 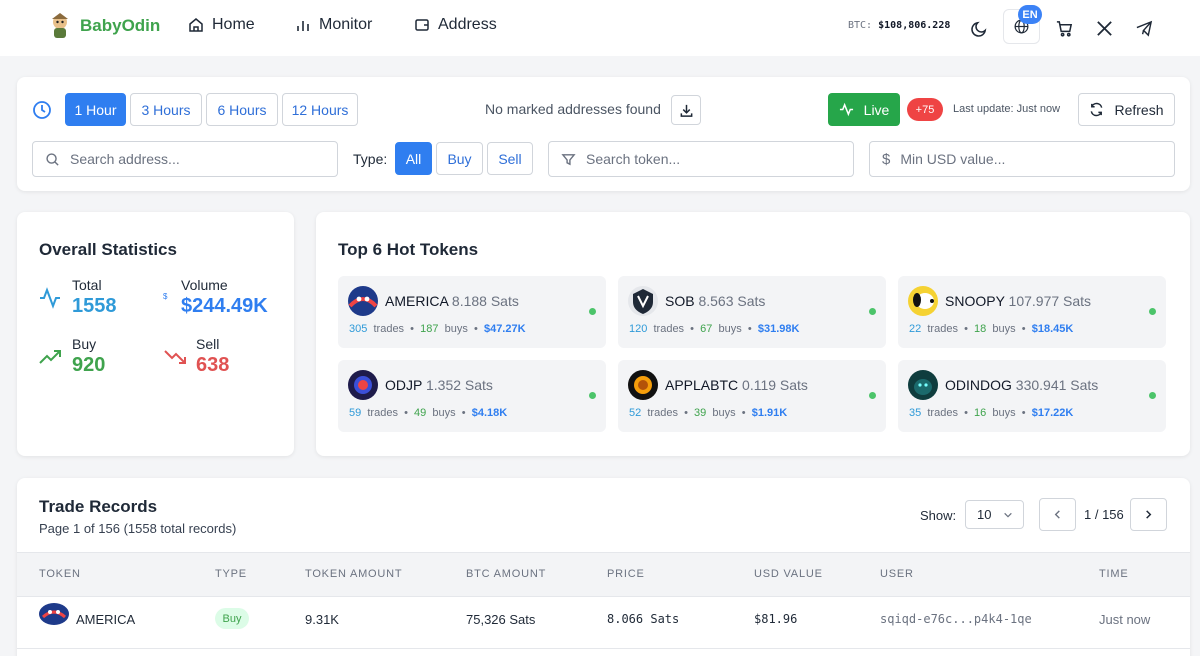 I want to click on hot-tokens-title: Top 6 Hot Tokens, so click(x=408, y=249).